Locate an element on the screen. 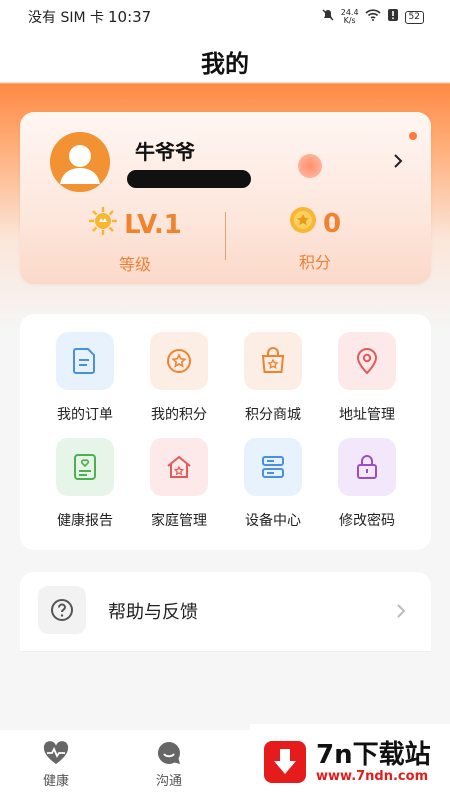 This screenshot has width=450, height=800. clock: 10:37 is located at coordinates (130, 17).